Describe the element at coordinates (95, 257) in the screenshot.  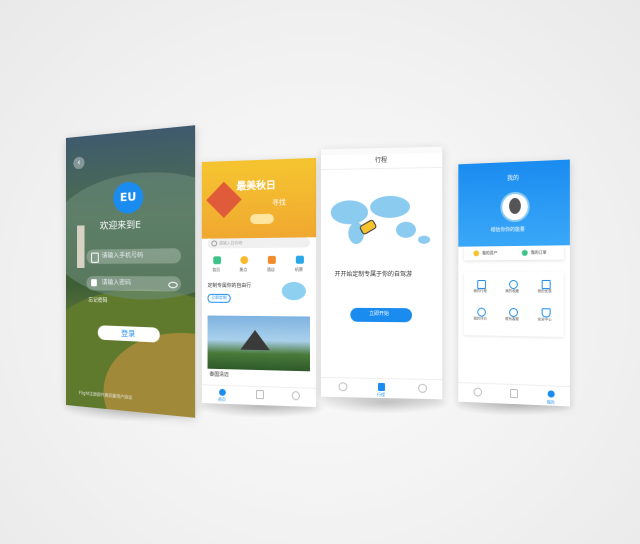
I see `phone-icon` at that location.